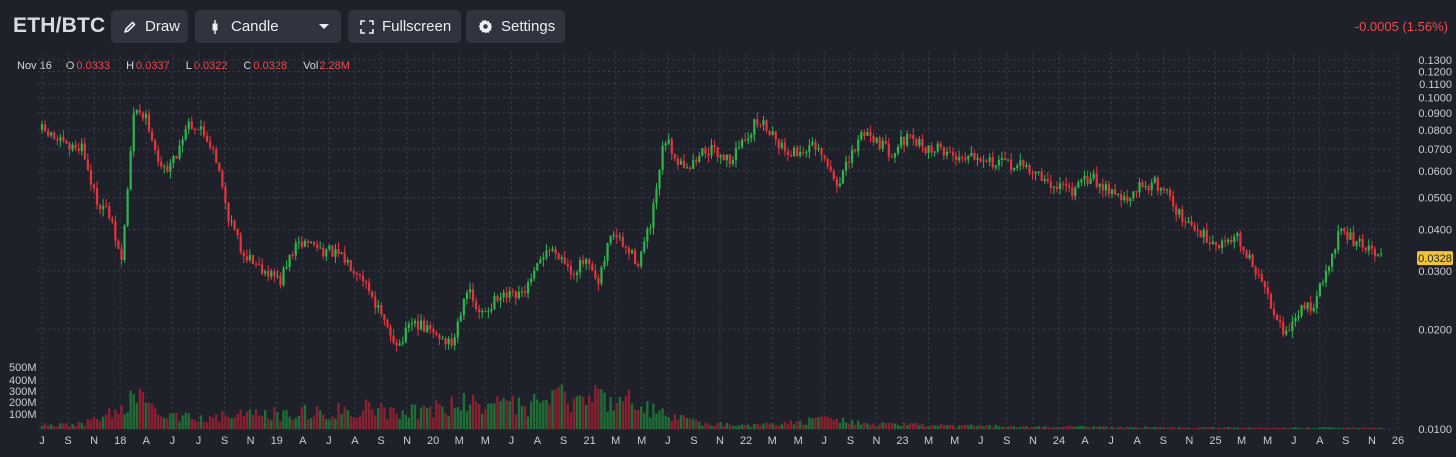  What do you see at coordinates (1189, 441) in the screenshot?
I see `time-tick-label: N` at bounding box center [1189, 441].